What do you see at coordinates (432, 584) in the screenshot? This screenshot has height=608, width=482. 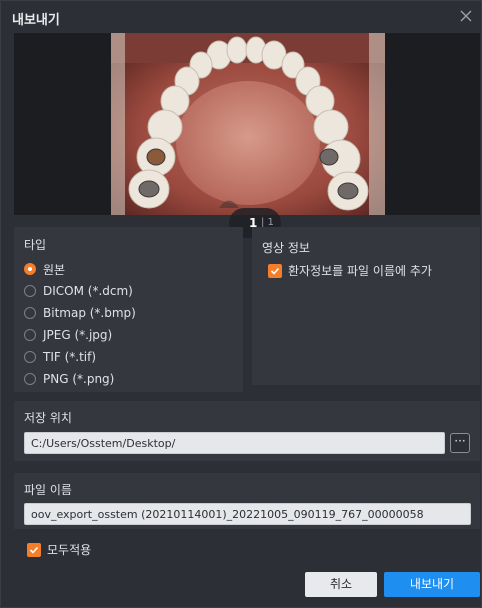 I see `export-button: 내보내기` at bounding box center [432, 584].